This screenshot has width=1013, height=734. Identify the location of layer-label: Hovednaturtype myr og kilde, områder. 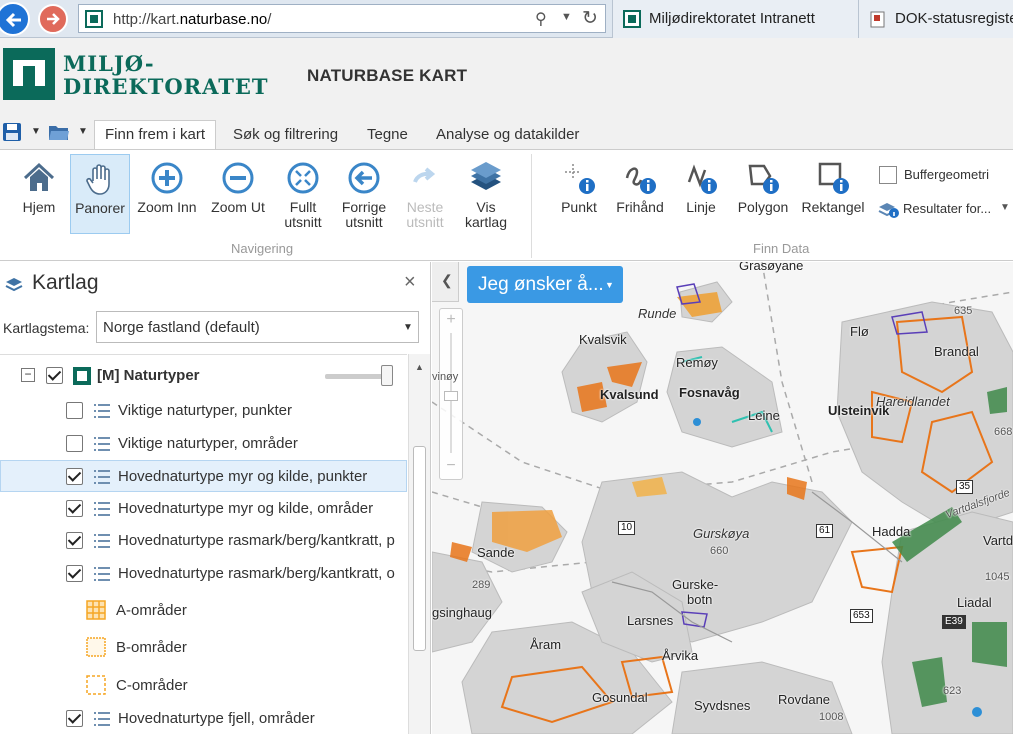
(246, 508).